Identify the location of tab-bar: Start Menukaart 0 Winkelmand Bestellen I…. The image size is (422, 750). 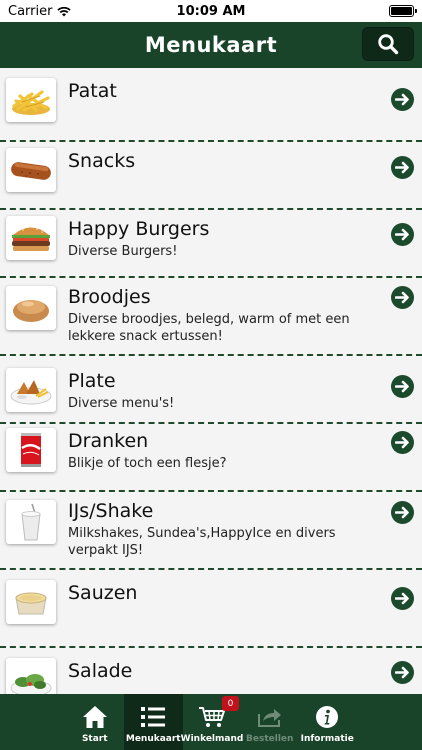
(211, 722).